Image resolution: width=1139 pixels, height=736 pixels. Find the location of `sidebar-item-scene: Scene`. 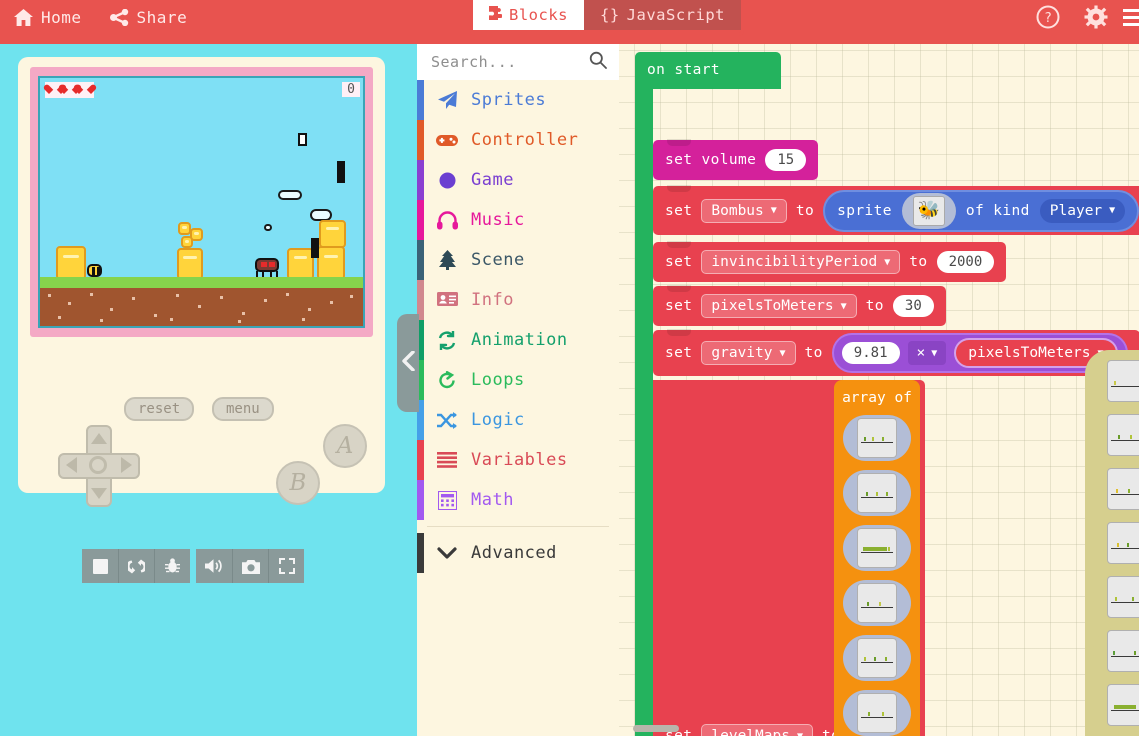

sidebar-item-scene: Scene is located at coordinates (518, 260).